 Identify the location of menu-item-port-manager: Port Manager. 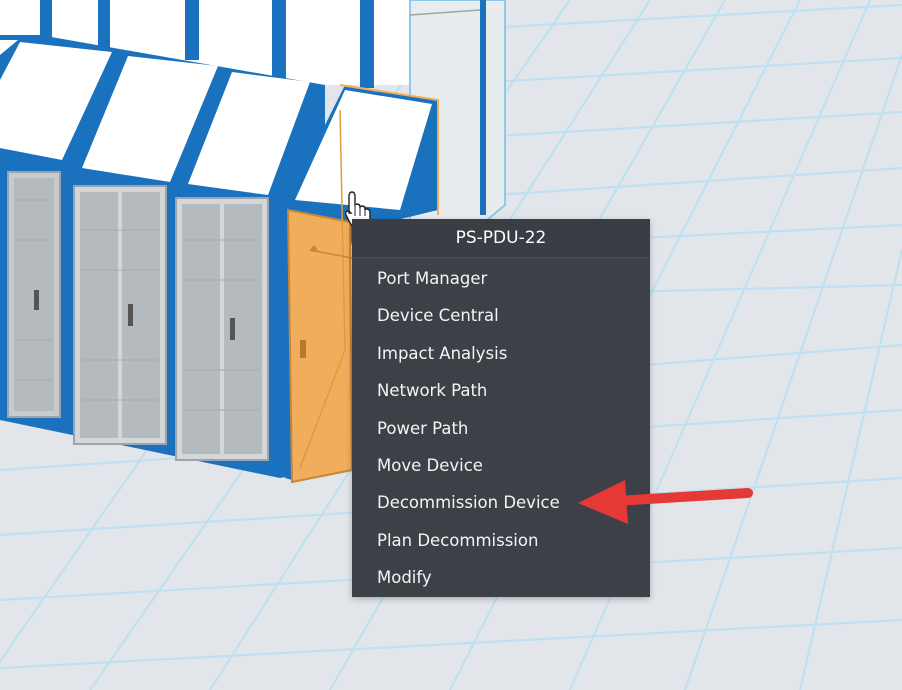
(501, 278).